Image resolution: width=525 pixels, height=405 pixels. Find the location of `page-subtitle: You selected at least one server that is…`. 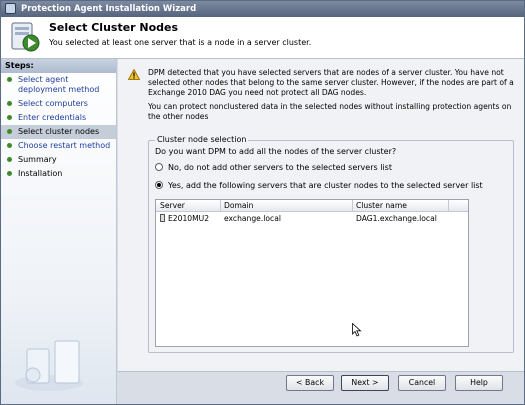

page-subtitle: You selected at least one server that is… is located at coordinates (180, 42).